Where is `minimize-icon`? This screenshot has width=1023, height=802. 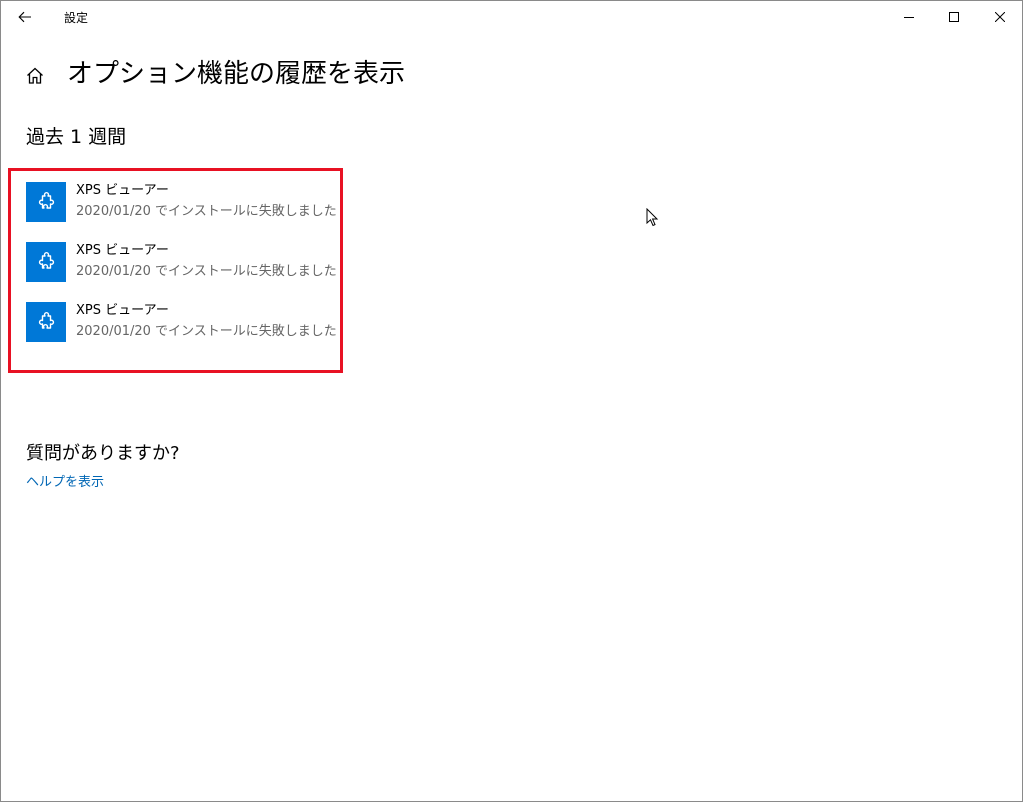 minimize-icon is located at coordinates (909, 17).